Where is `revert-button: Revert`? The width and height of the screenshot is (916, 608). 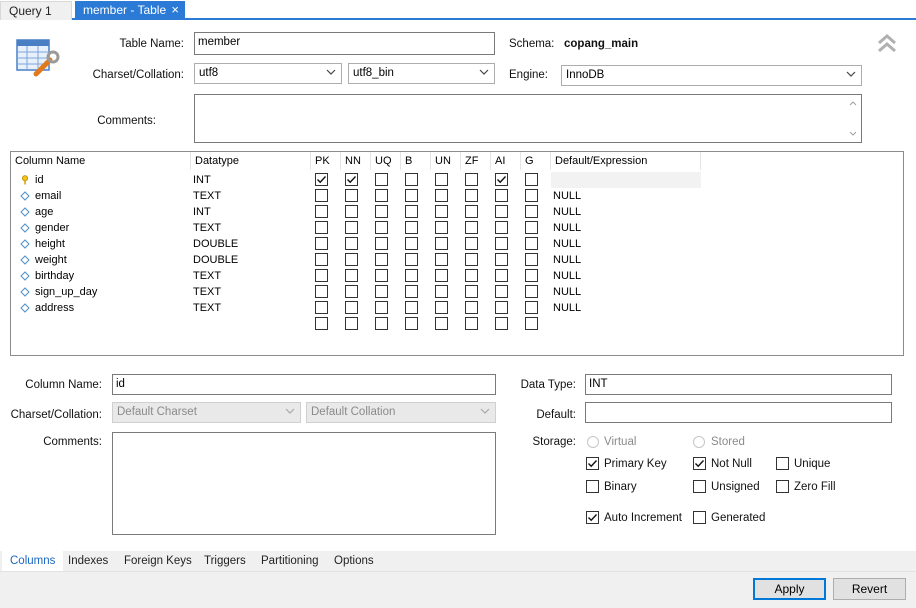
revert-button: Revert is located at coordinates (869, 589).